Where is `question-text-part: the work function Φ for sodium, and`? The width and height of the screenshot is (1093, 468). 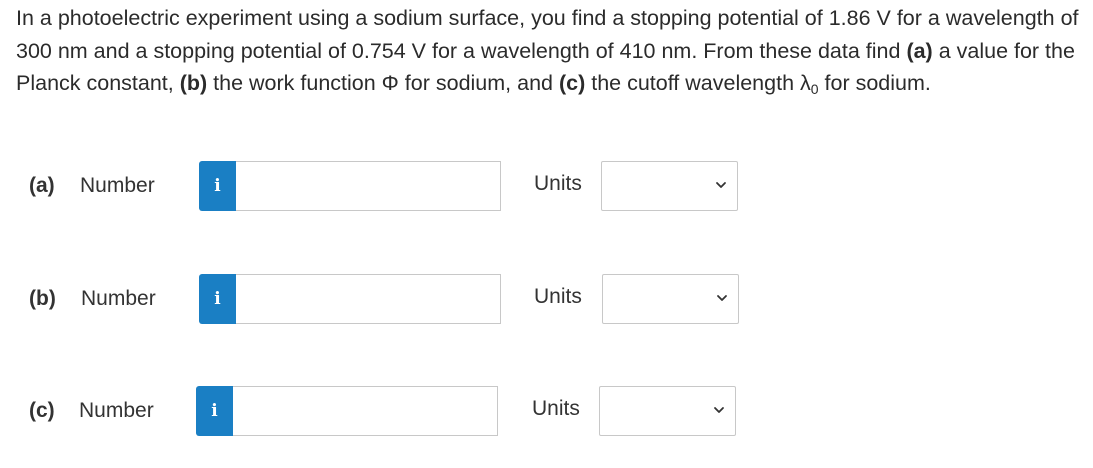 question-text-part: the work function Φ for sodium, and is located at coordinates (383, 83).